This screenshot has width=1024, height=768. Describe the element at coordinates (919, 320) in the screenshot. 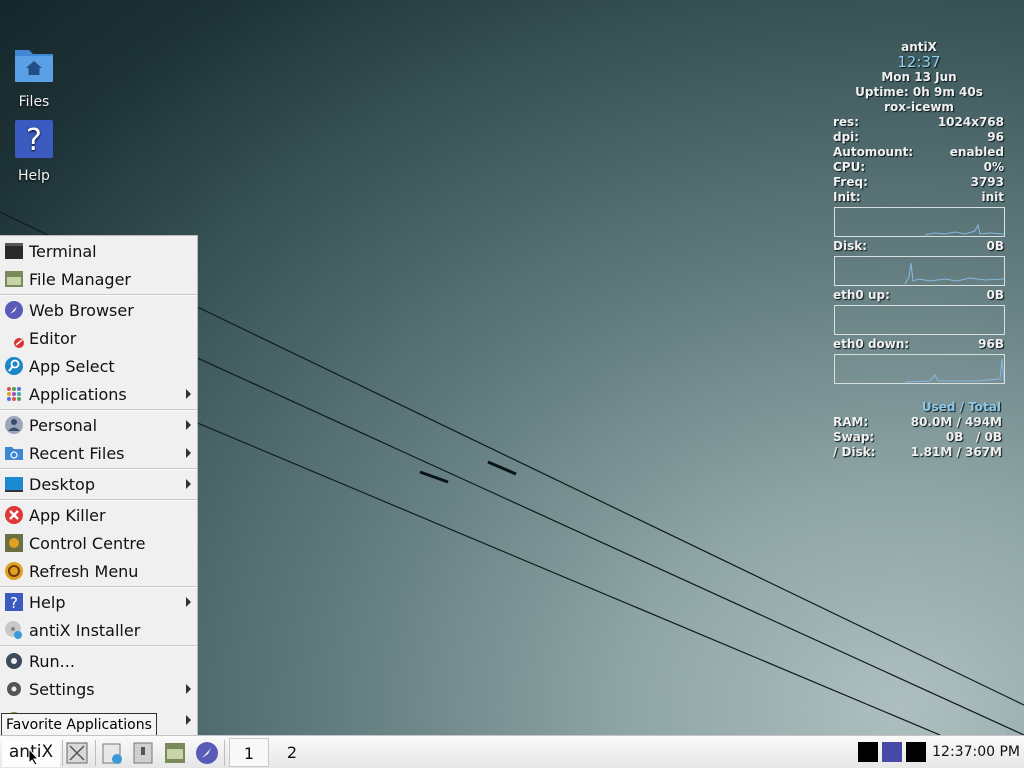

I see `eth-up-graph` at that location.